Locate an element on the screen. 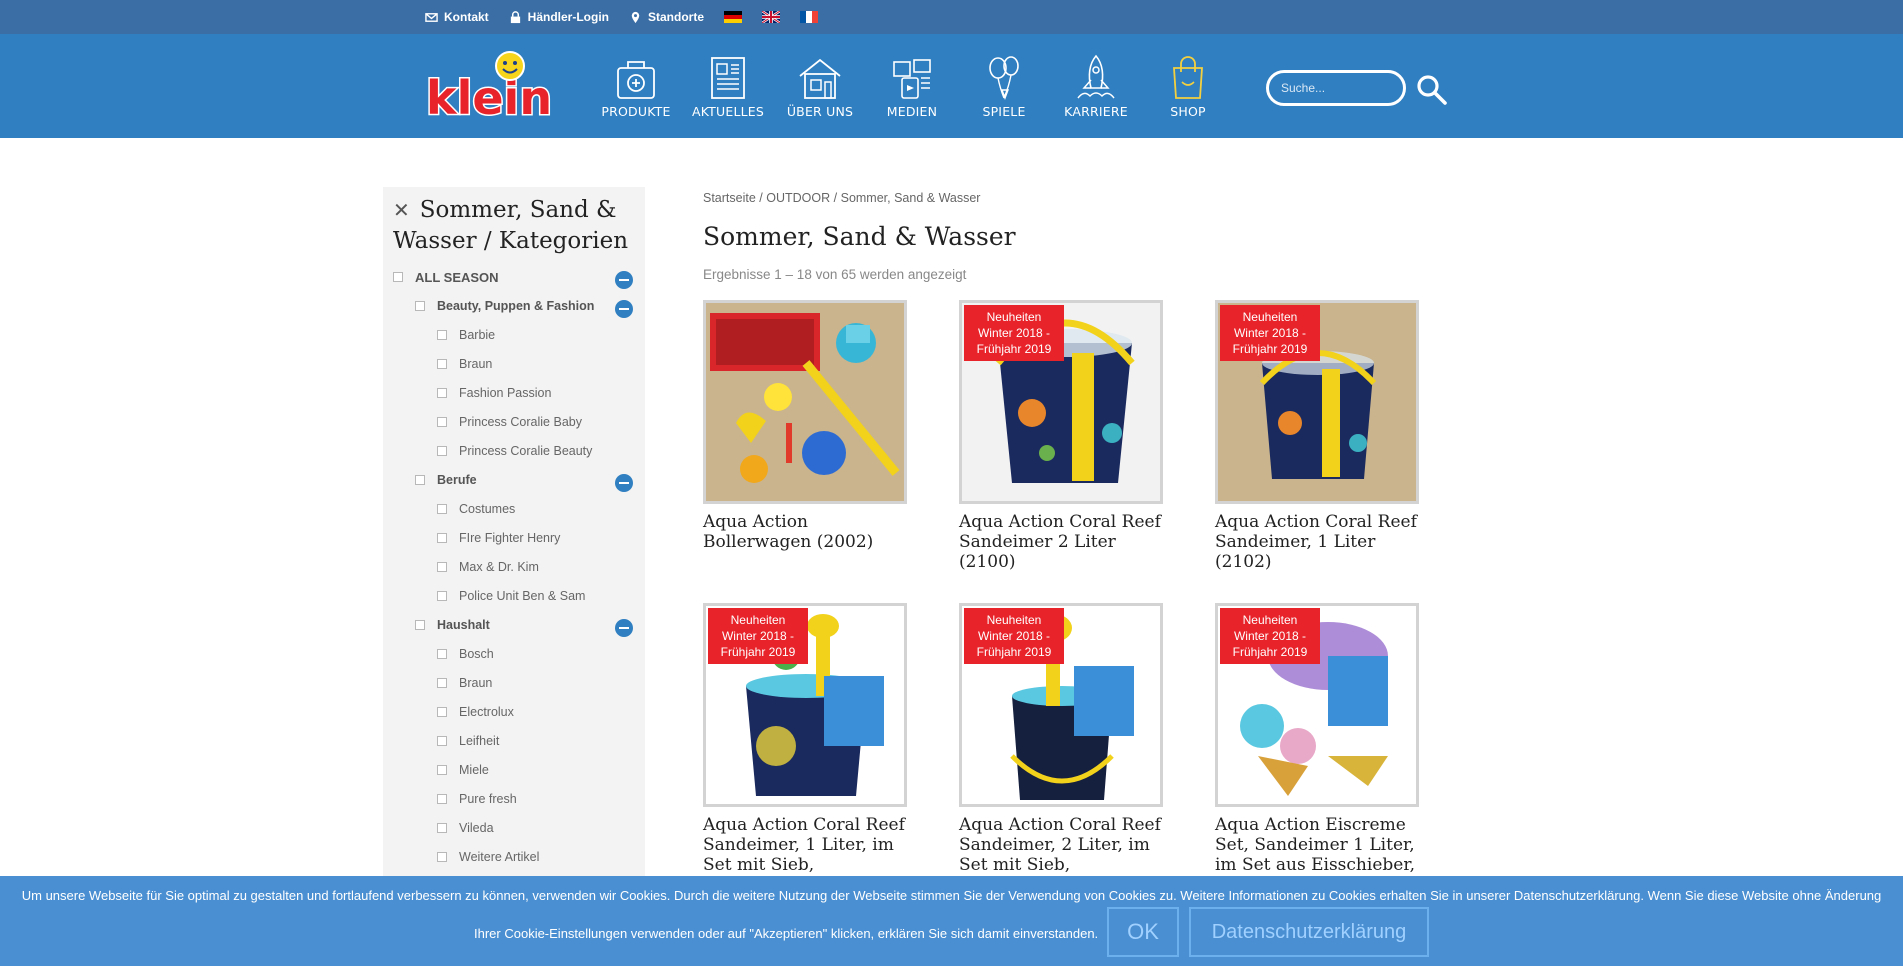 Image resolution: width=1903 pixels, height=966 pixels. nav-news: AKTUELLES is located at coordinates (728, 86).